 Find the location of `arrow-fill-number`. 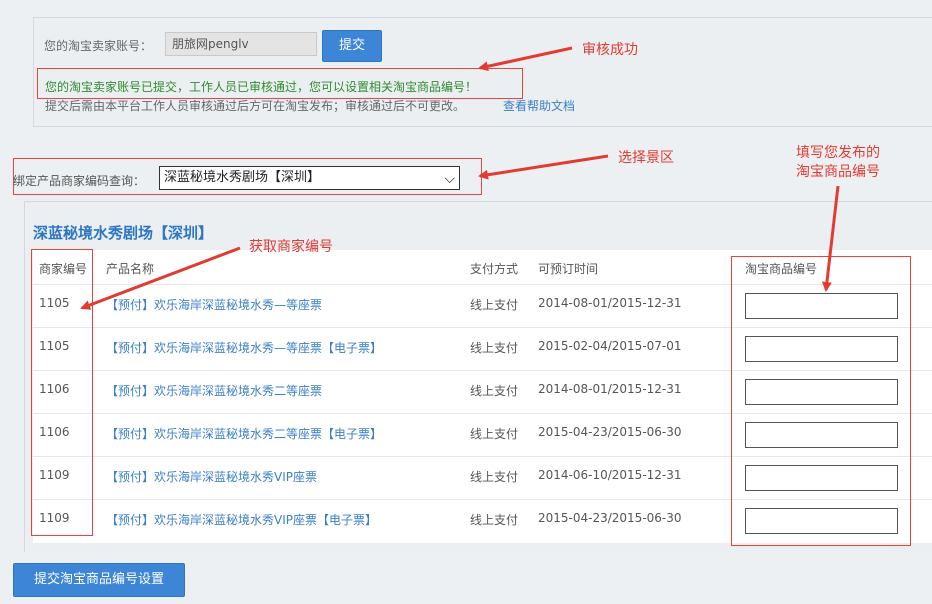

arrow-fill-number is located at coordinates (830, 238).